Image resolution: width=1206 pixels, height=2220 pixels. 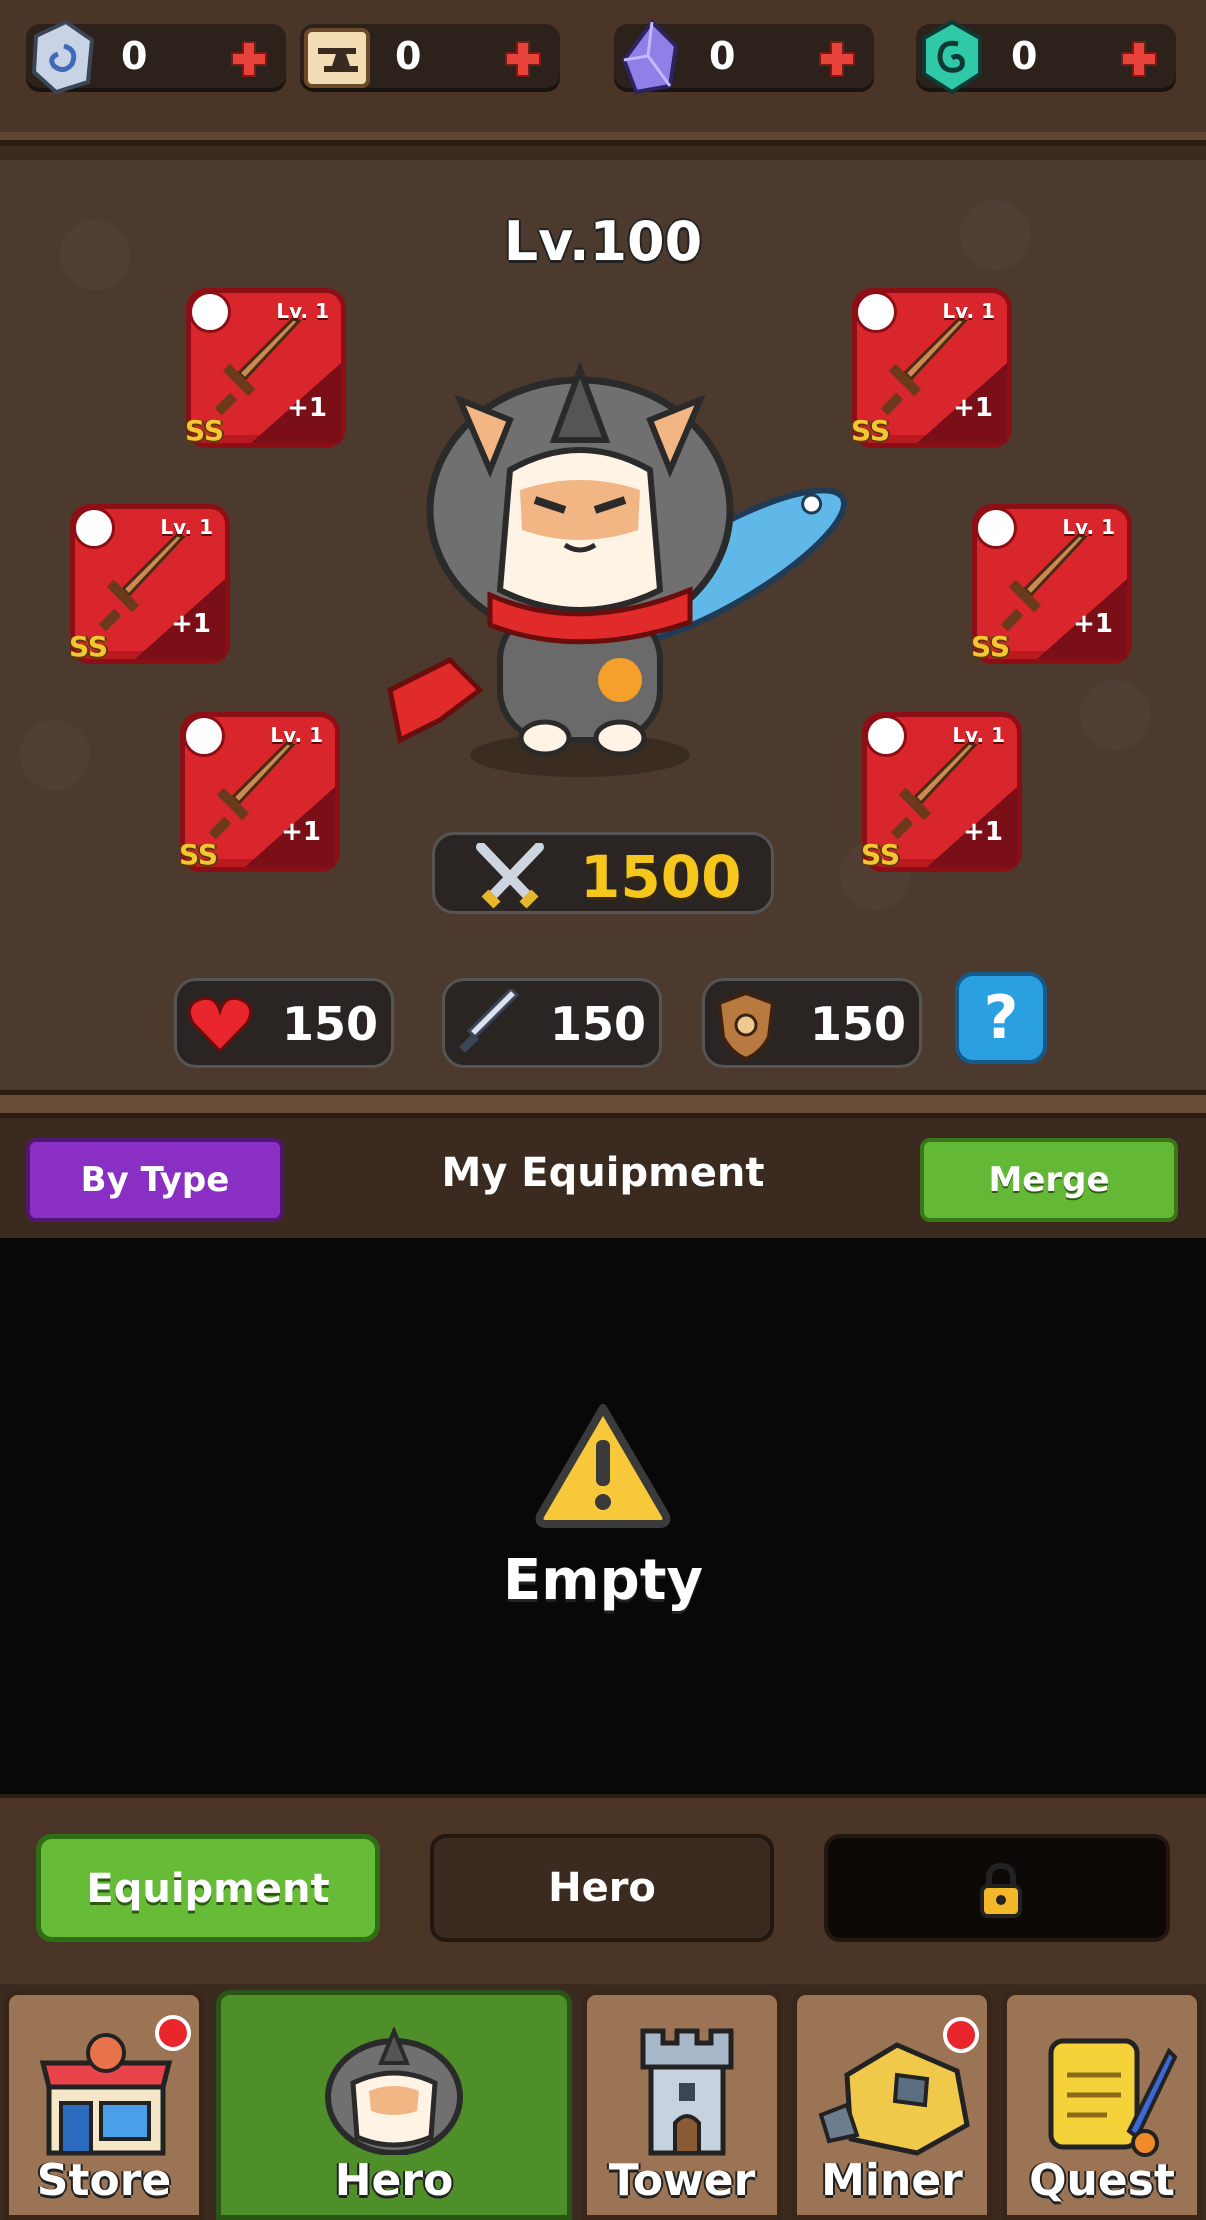 What do you see at coordinates (603, 1580) in the screenshot?
I see `empty-message: Empty` at bounding box center [603, 1580].